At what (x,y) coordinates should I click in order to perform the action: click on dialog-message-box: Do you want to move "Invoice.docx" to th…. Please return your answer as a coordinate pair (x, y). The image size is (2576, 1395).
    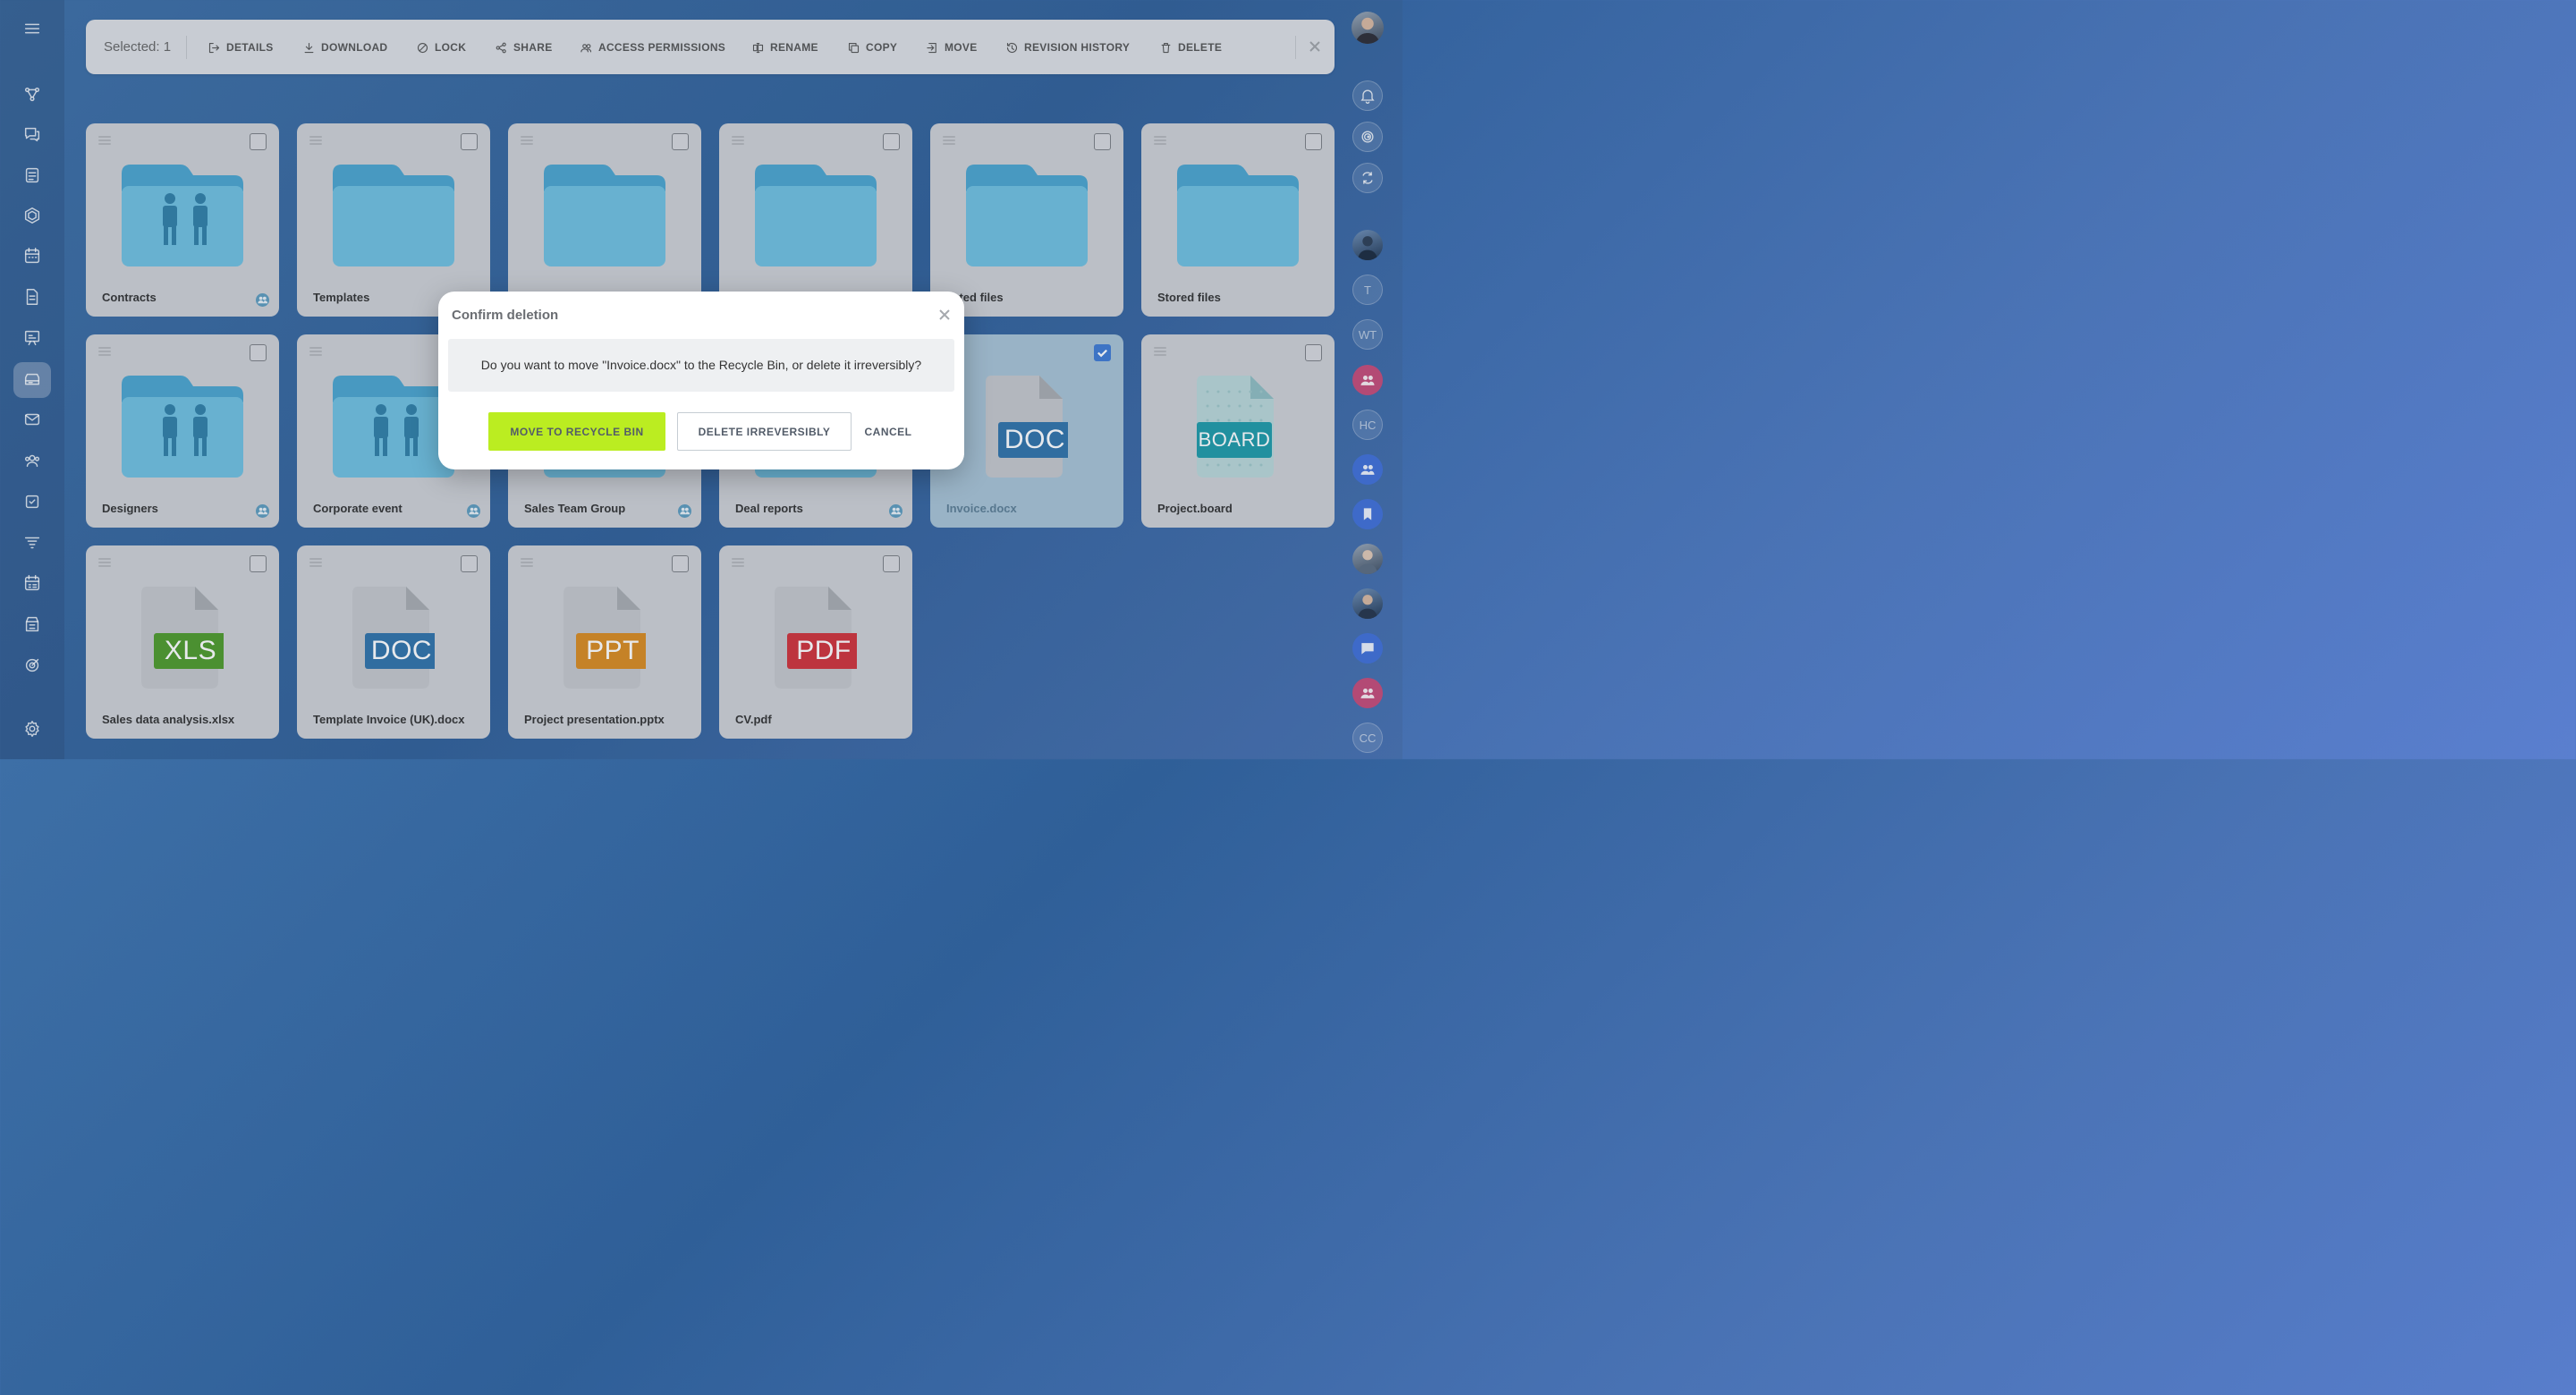
    Looking at the image, I should click on (701, 365).